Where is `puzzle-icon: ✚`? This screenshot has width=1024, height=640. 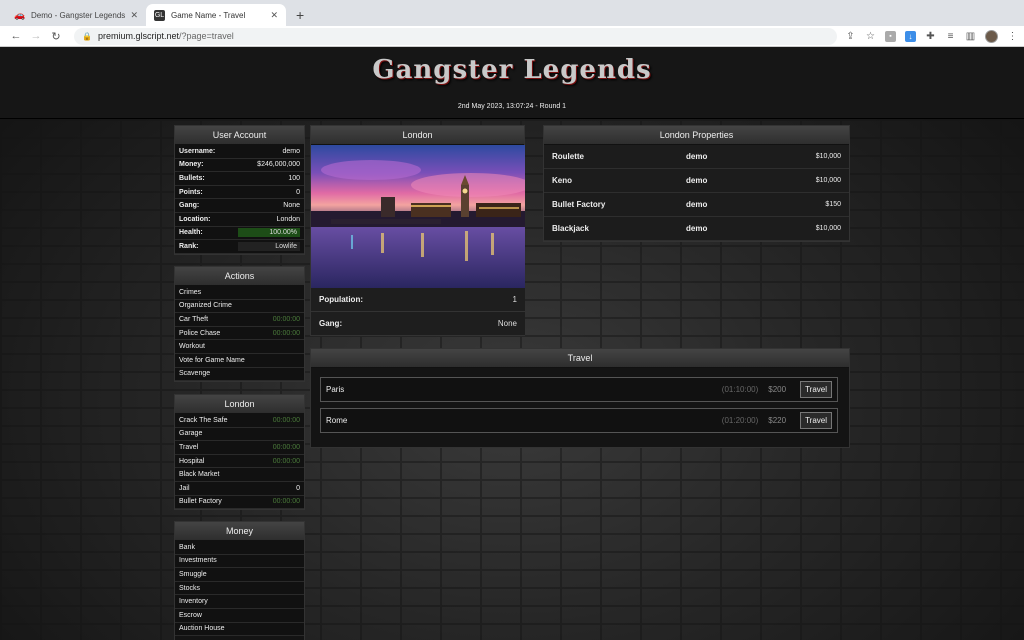
puzzle-icon: ✚ is located at coordinates (930, 36).